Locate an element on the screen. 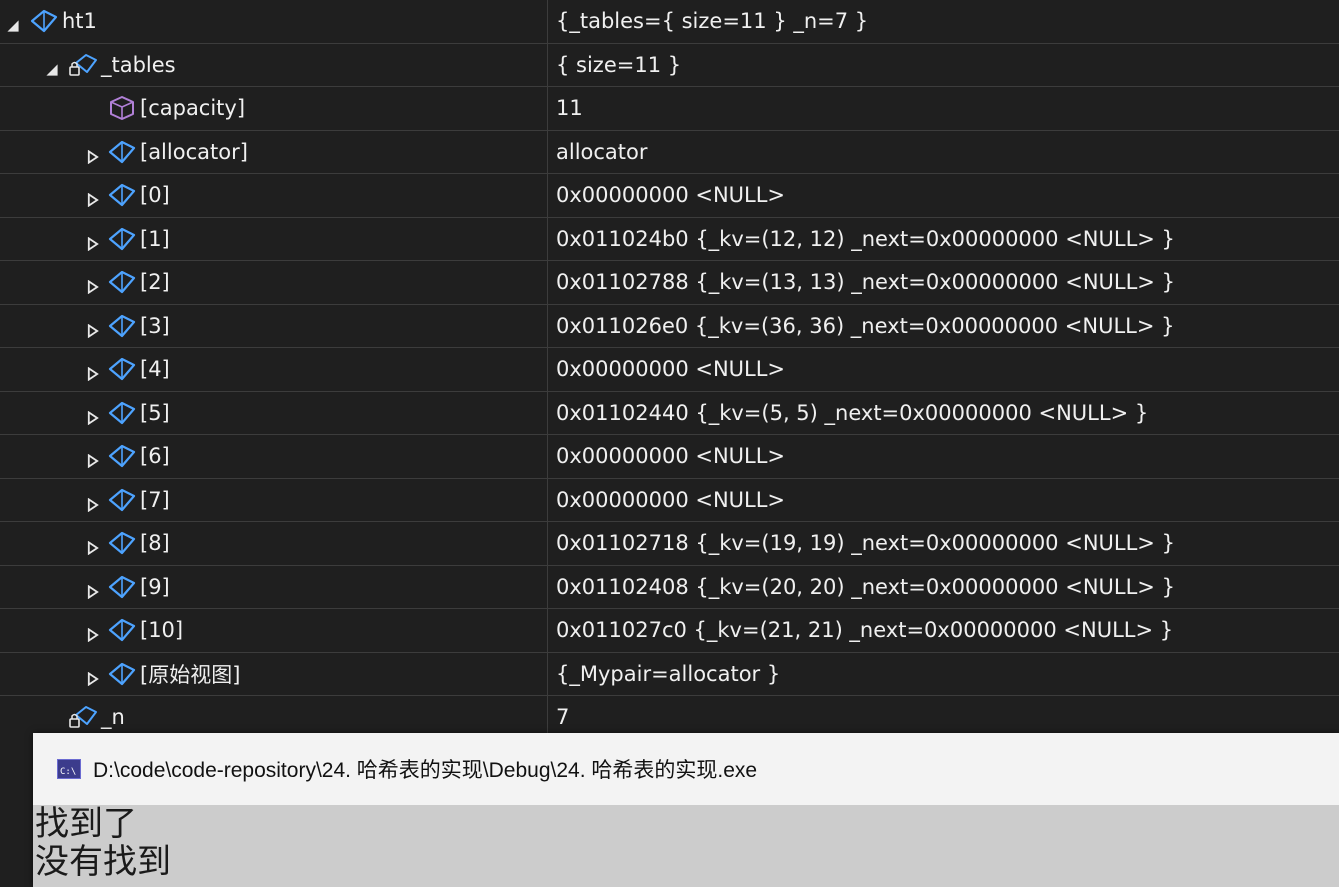  watch-name-cell: [9] is located at coordinates (274, 586).